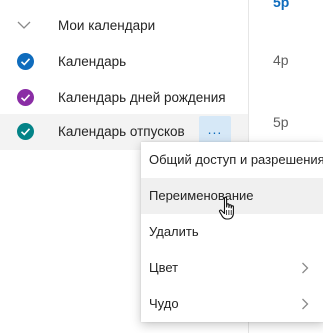 This screenshot has width=323, height=333. I want to click on menu-item-color: Цвет, so click(232, 268).